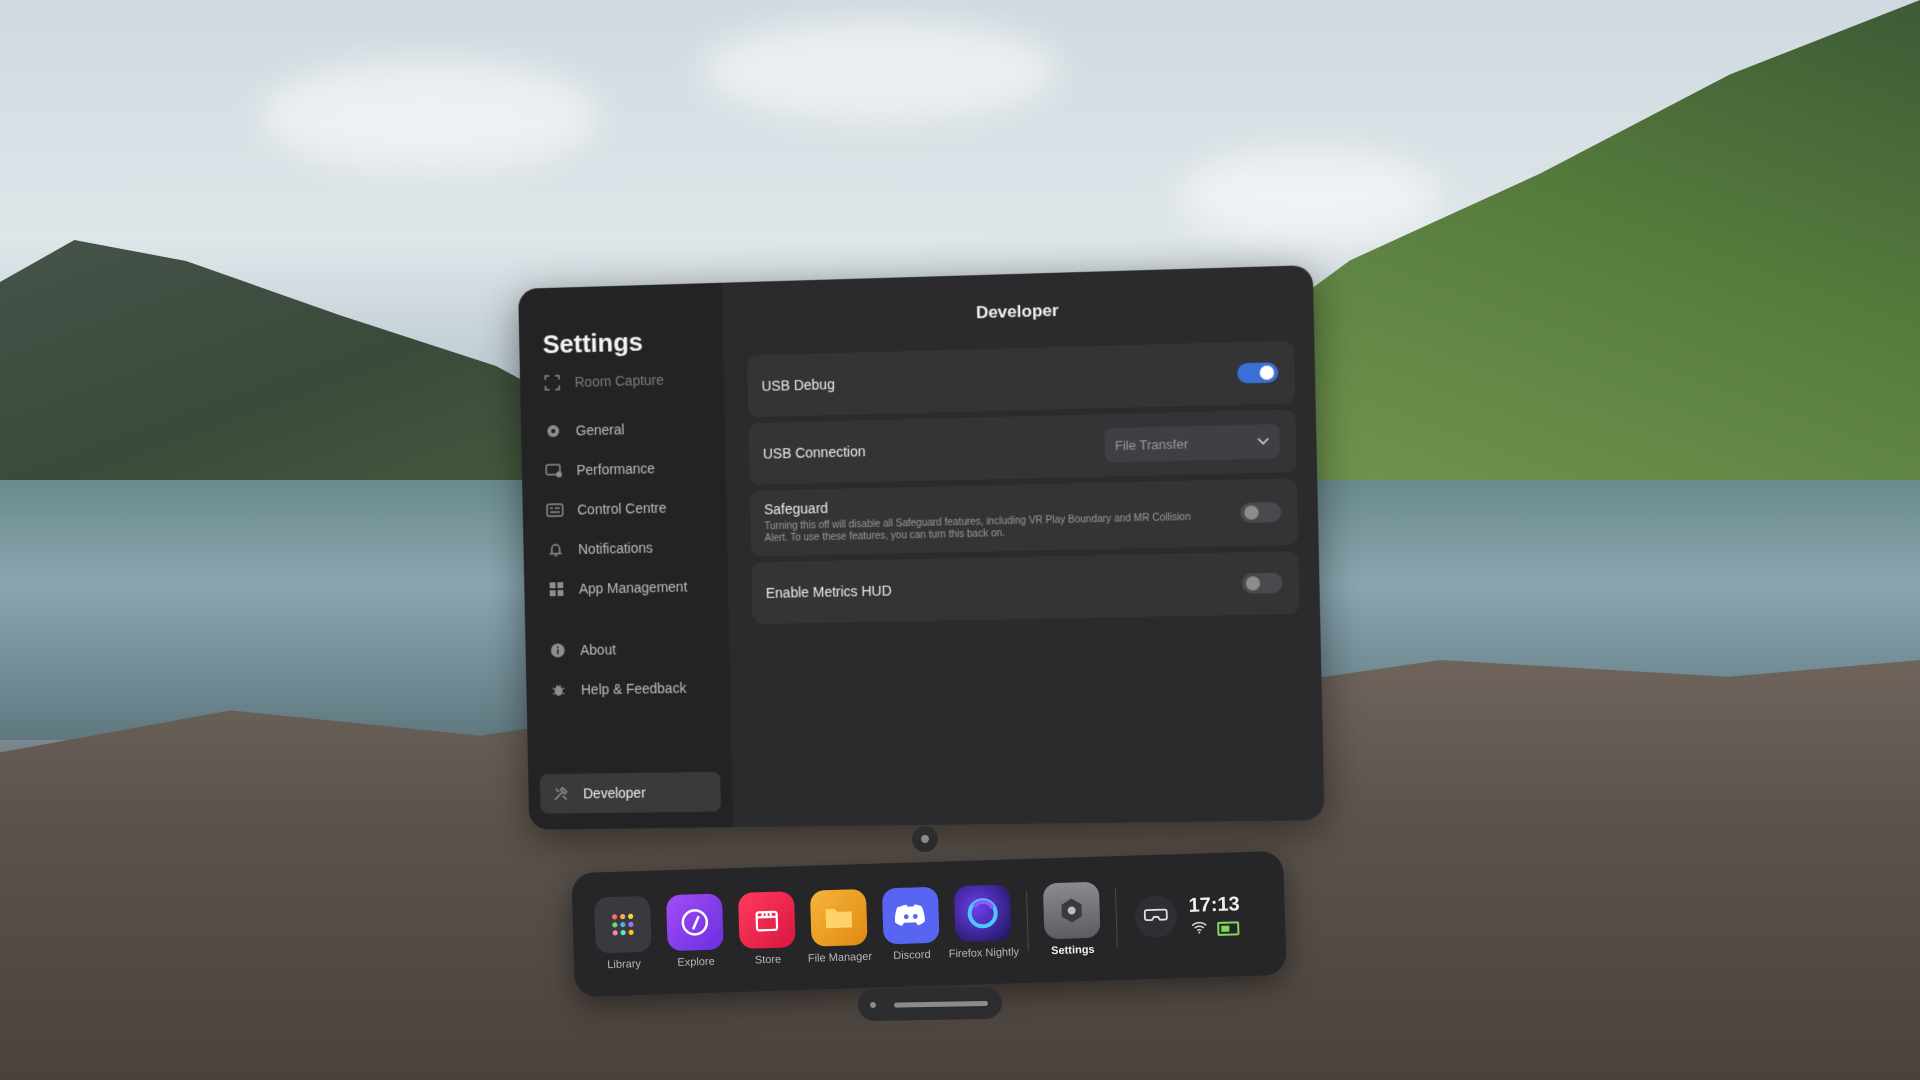  What do you see at coordinates (1022, 447) in the screenshot?
I see `usb-connection-row: USB Connection File Transfer` at bounding box center [1022, 447].